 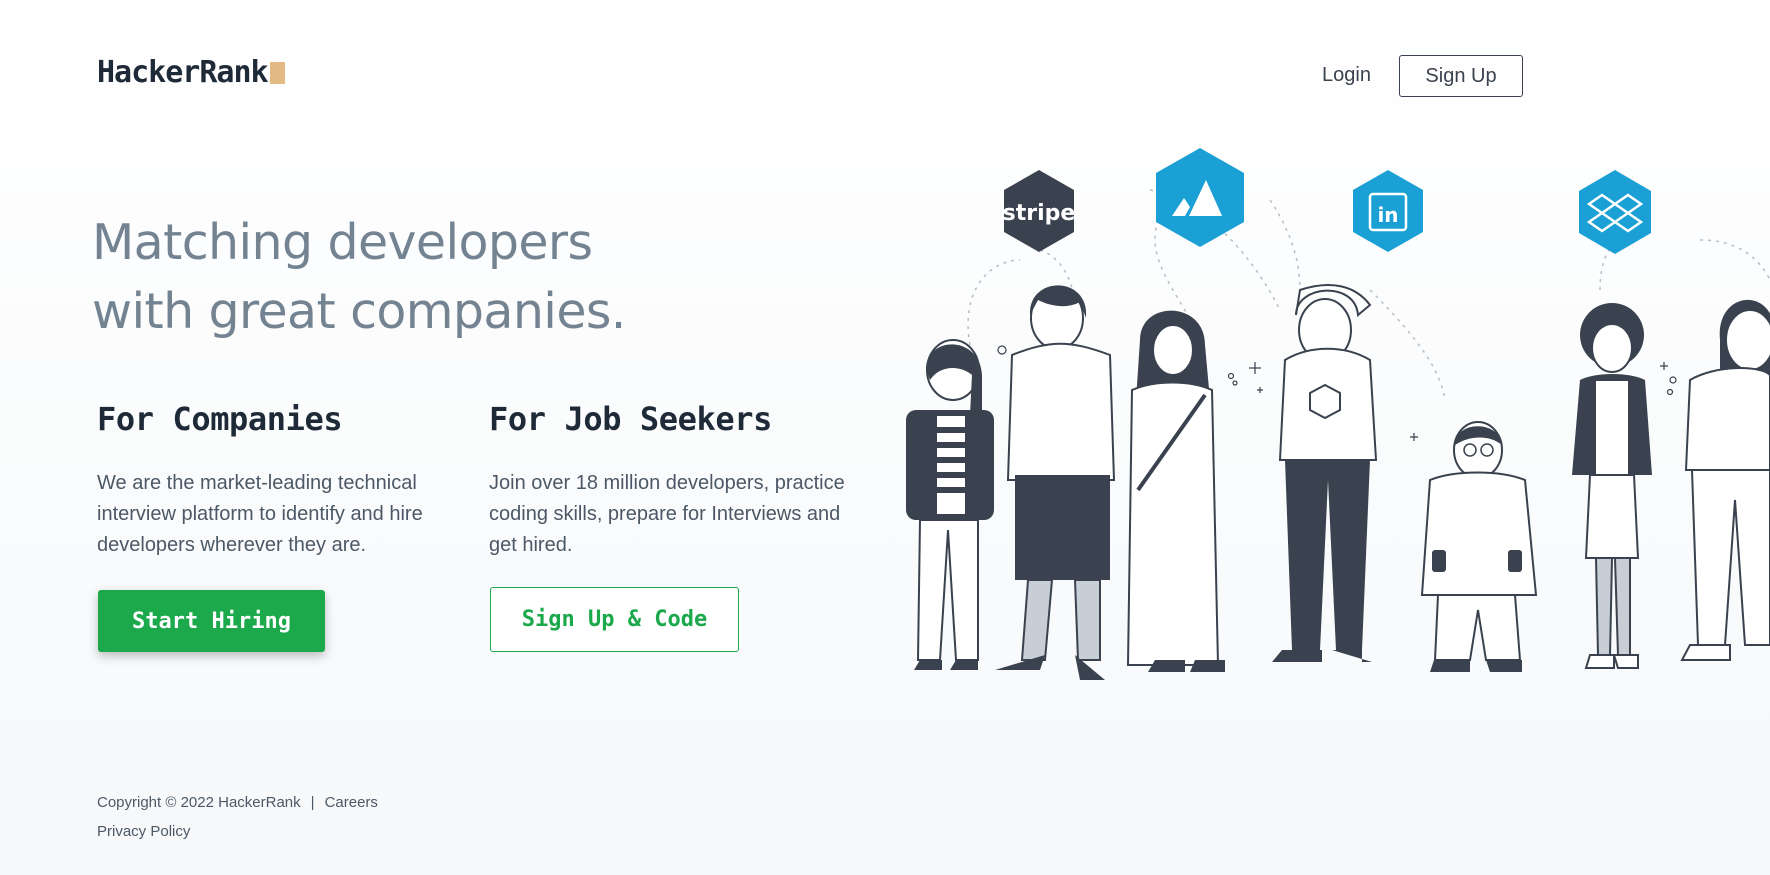 I want to click on atlassian-icon, so click(x=1200, y=197).